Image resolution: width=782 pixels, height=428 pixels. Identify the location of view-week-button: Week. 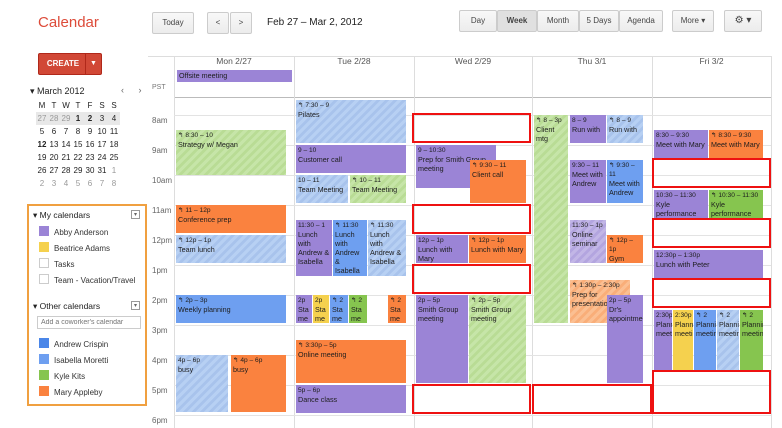
(517, 21).